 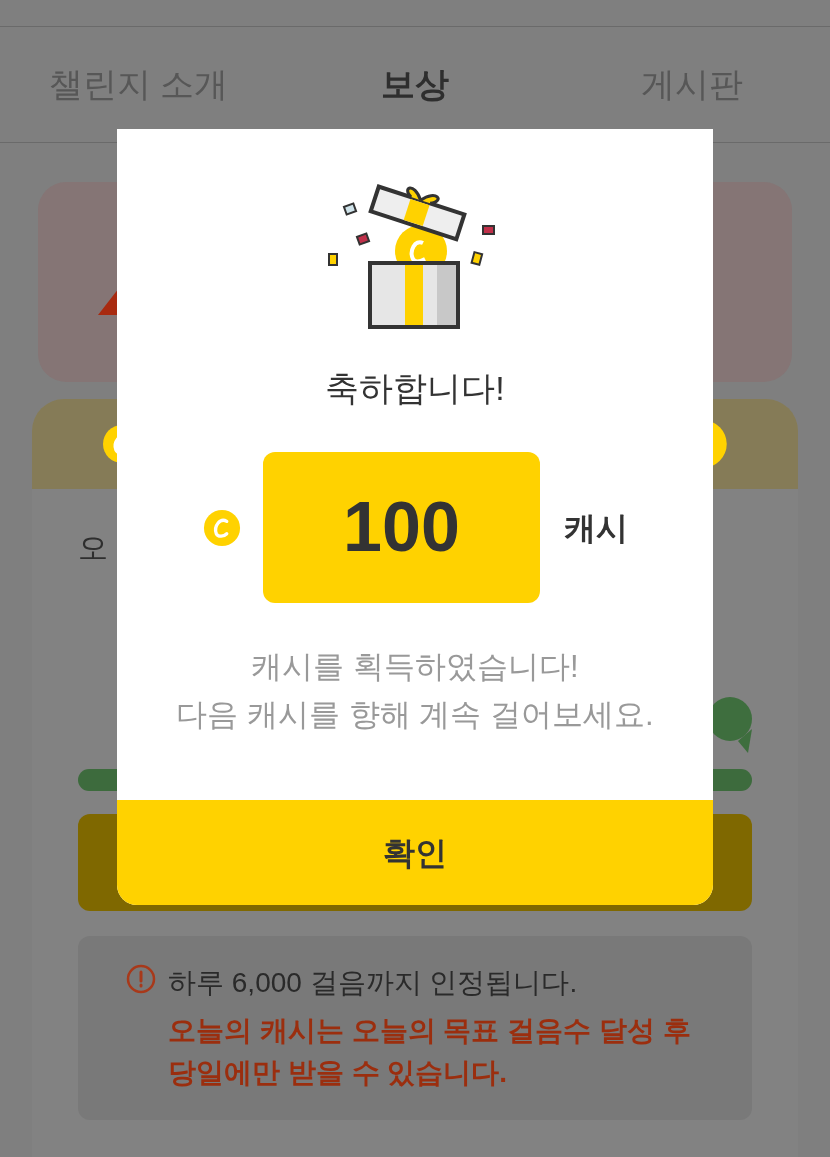 What do you see at coordinates (415, 852) in the screenshot?
I see `confirm-button: 확인` at bounding box center [415, 852].